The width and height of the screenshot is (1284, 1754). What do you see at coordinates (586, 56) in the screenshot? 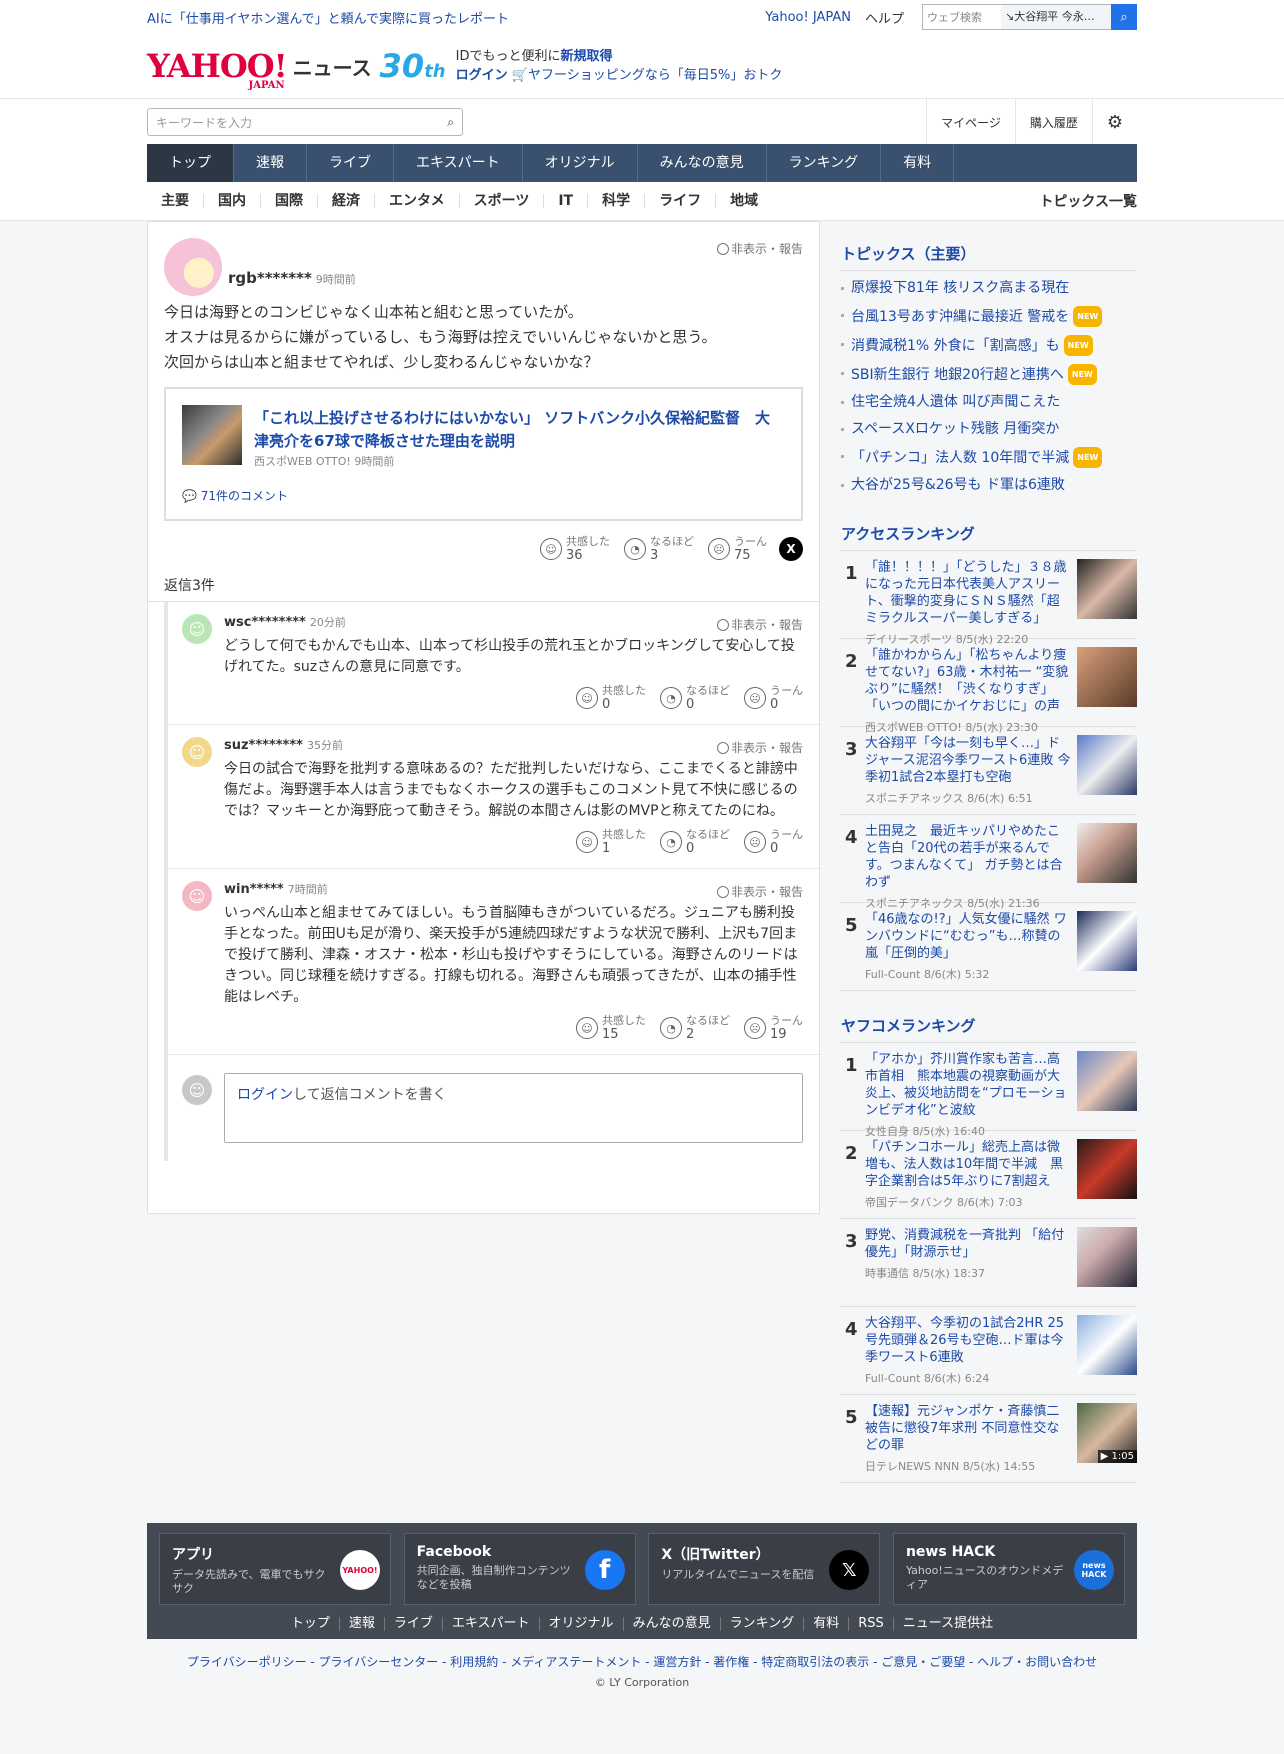
I see `signup-link: 新規取得` at bounding box center [586, 56].